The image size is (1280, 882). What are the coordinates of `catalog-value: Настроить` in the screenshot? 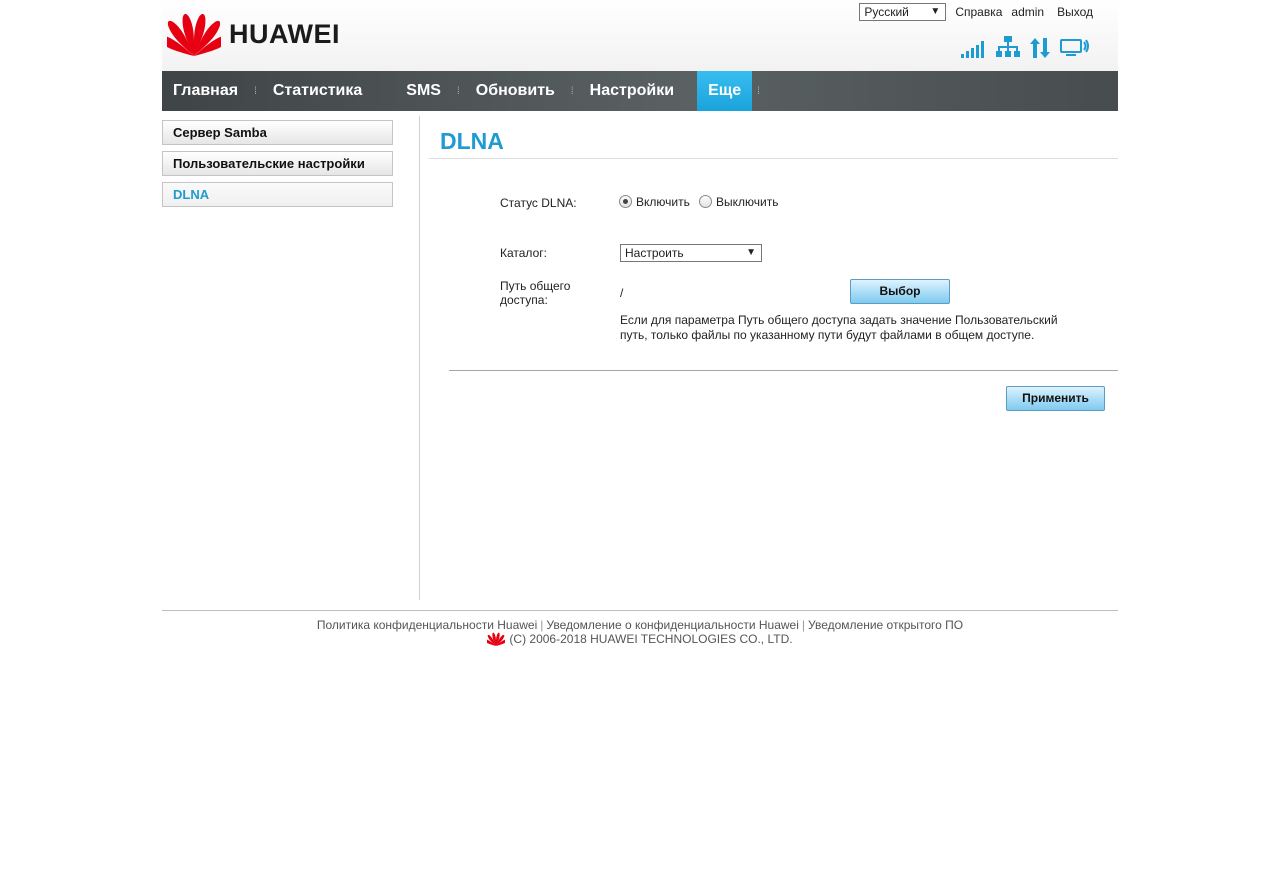 It's located at (654, 253).